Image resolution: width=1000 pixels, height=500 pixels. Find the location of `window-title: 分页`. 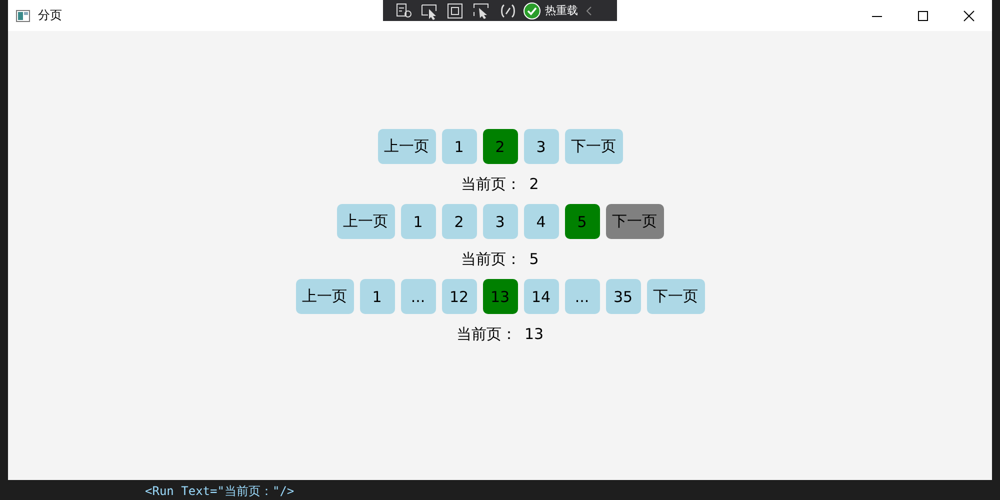

window-title: 分页 is located at coordinates (50, 15).